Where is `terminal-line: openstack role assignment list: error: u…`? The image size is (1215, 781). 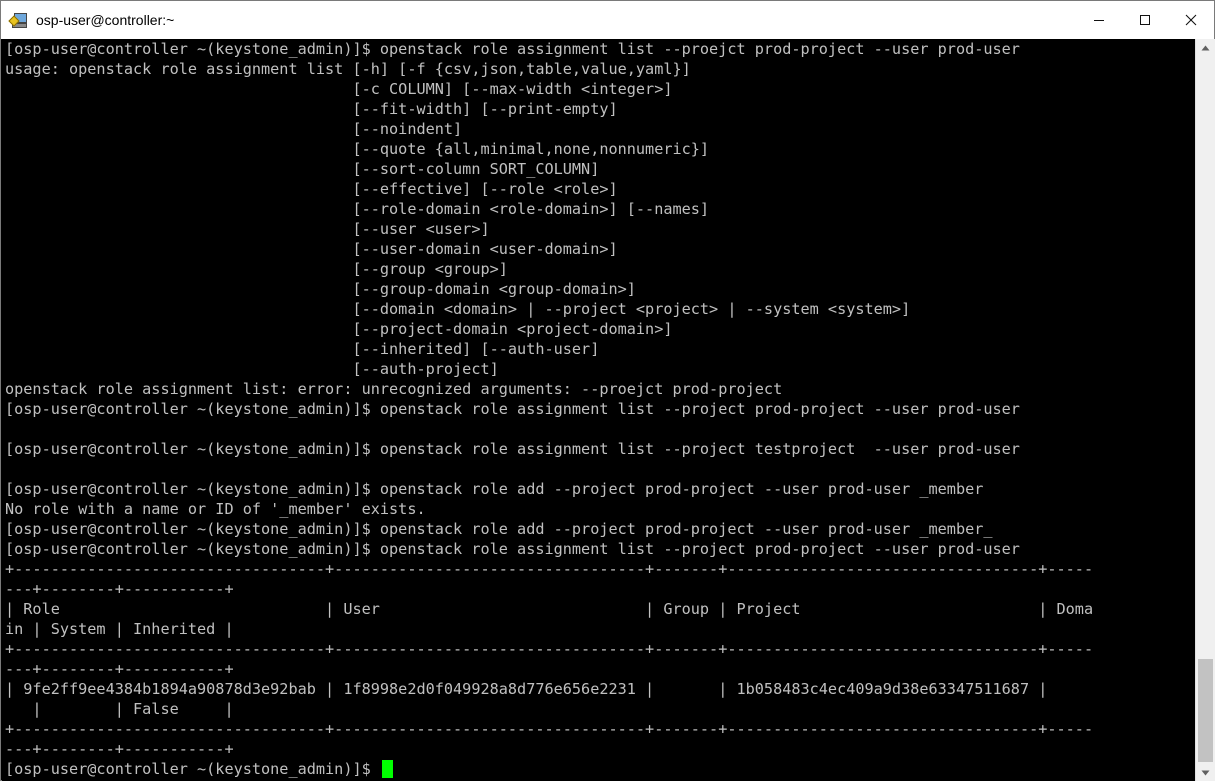
terminal-line: openstack role assignment list: error: u… is located at coordinates (394, 389).